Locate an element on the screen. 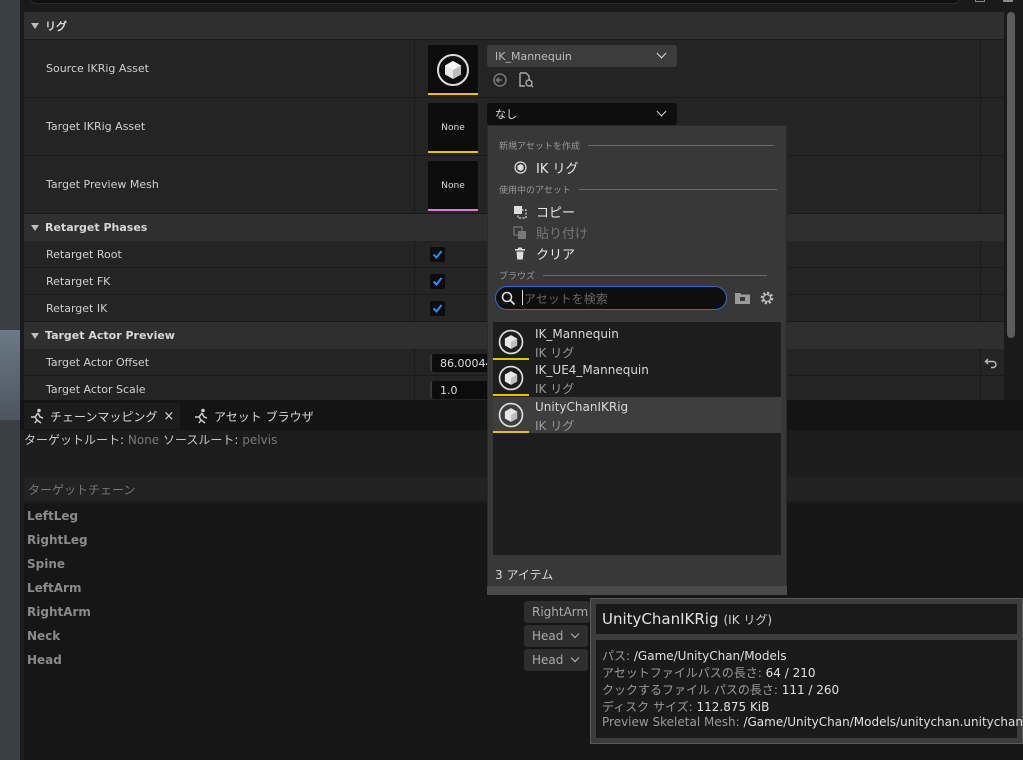  target-preview-mesh-thumb-label: None is located at coordinates (453, 186).